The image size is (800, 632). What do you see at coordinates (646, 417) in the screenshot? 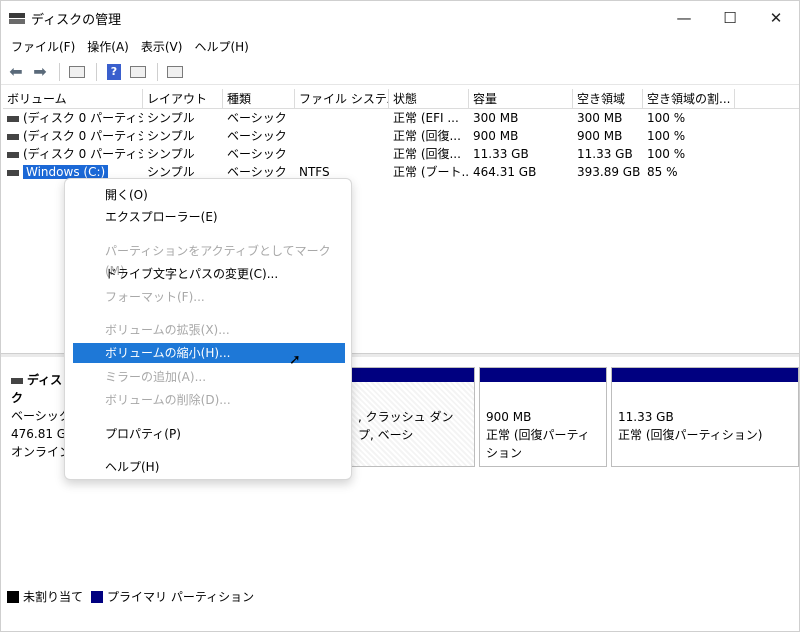
I see `partition-size: 11.33 GB` at bounding box center [646, 417].